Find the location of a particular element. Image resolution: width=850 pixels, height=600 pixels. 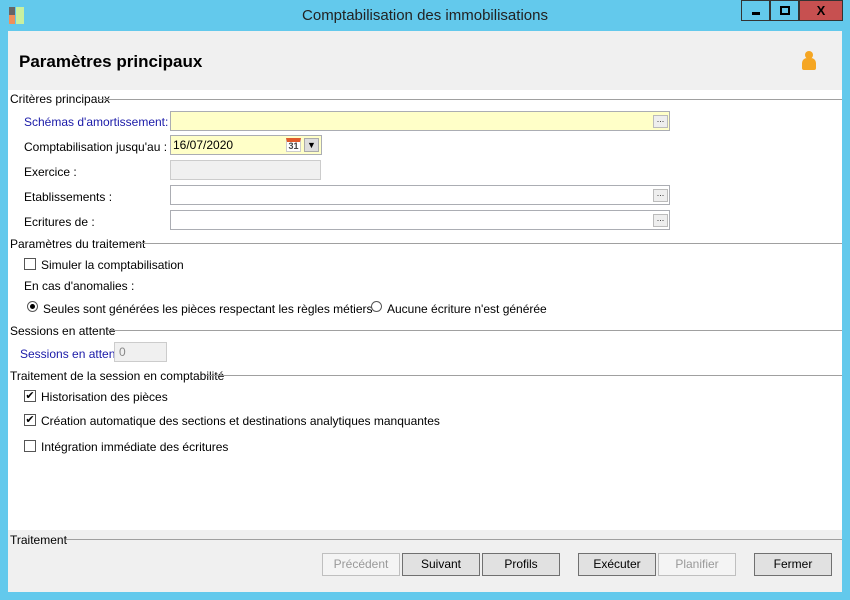

executer-button: Exécuter is located at coordinates (617, 564).